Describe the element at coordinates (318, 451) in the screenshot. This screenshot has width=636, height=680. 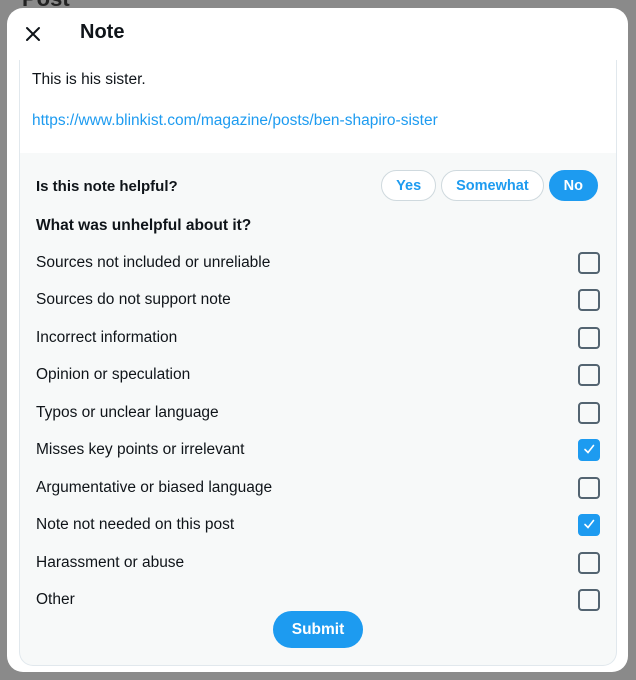
I see `reason-row: Misses key points or irrelevant` at that location.